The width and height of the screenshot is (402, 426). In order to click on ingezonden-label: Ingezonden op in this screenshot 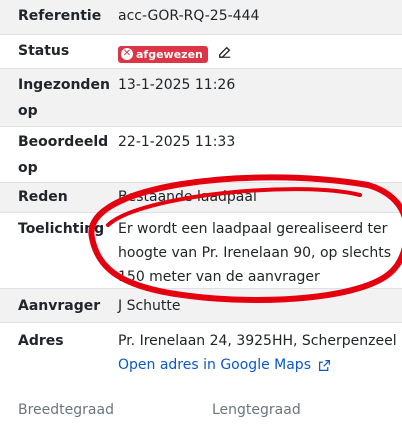, I will do `click(64, 98)`.